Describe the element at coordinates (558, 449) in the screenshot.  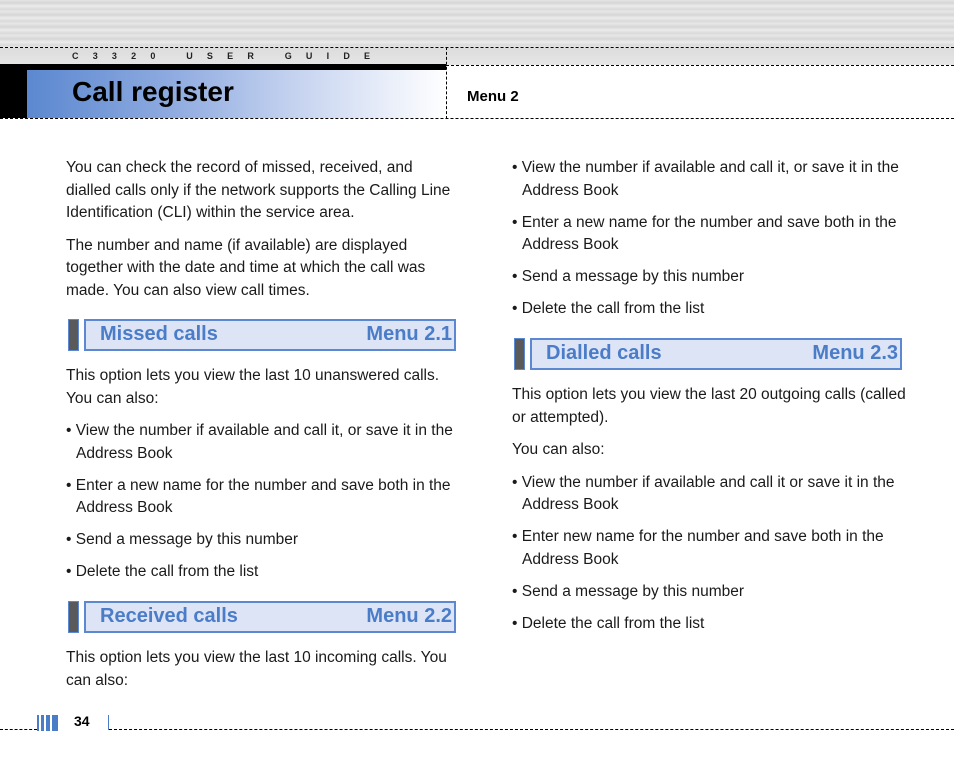
I see `also-label: You can also:` at that location.